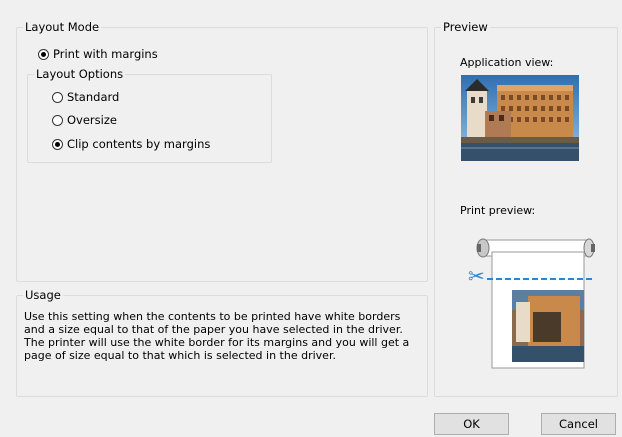 This screenshot has height=437, width=622. Describe the element at coordinates (80, 74) in the screenshot. I see `layout-options-title: Layout Options` at that location.